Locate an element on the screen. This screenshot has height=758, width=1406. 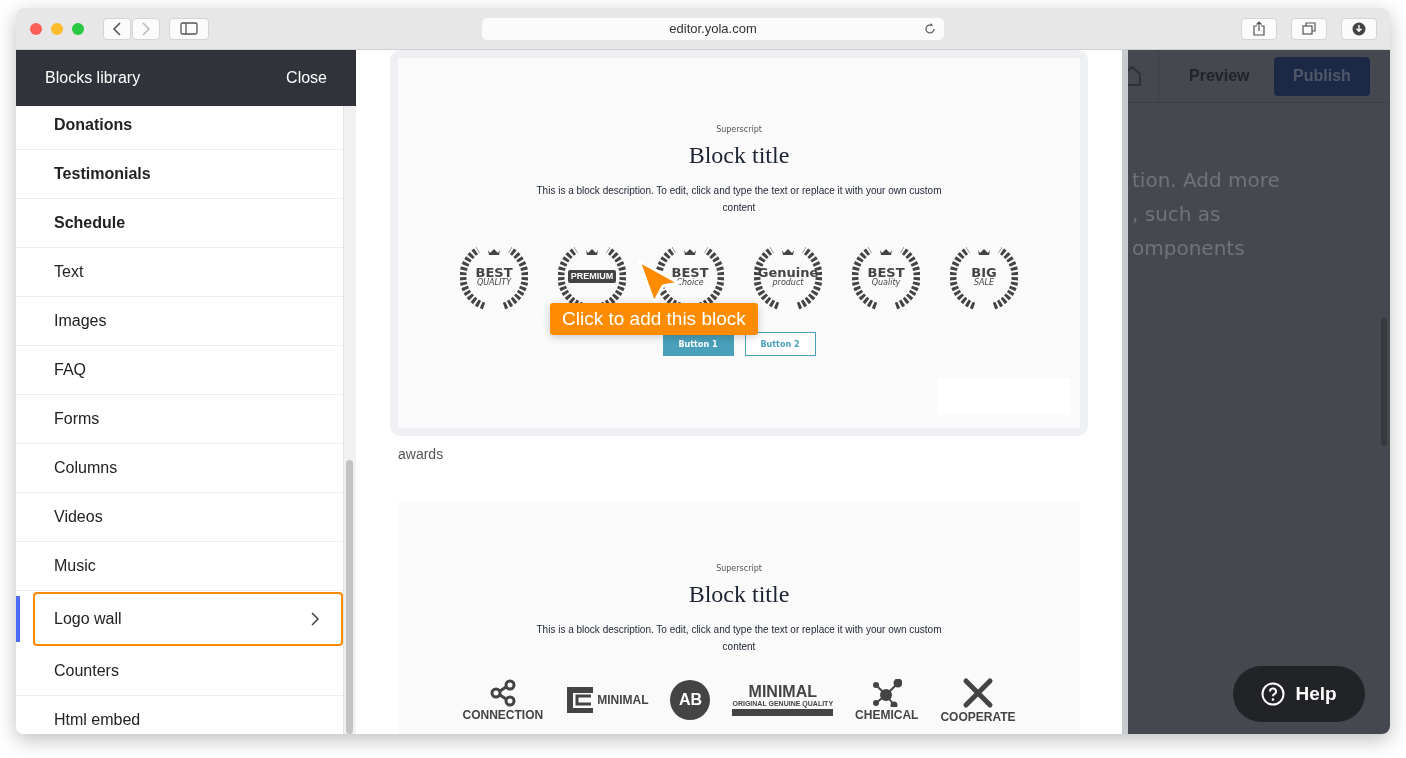
address-bar: editor.yola.com is located at coordinates (713, 28).